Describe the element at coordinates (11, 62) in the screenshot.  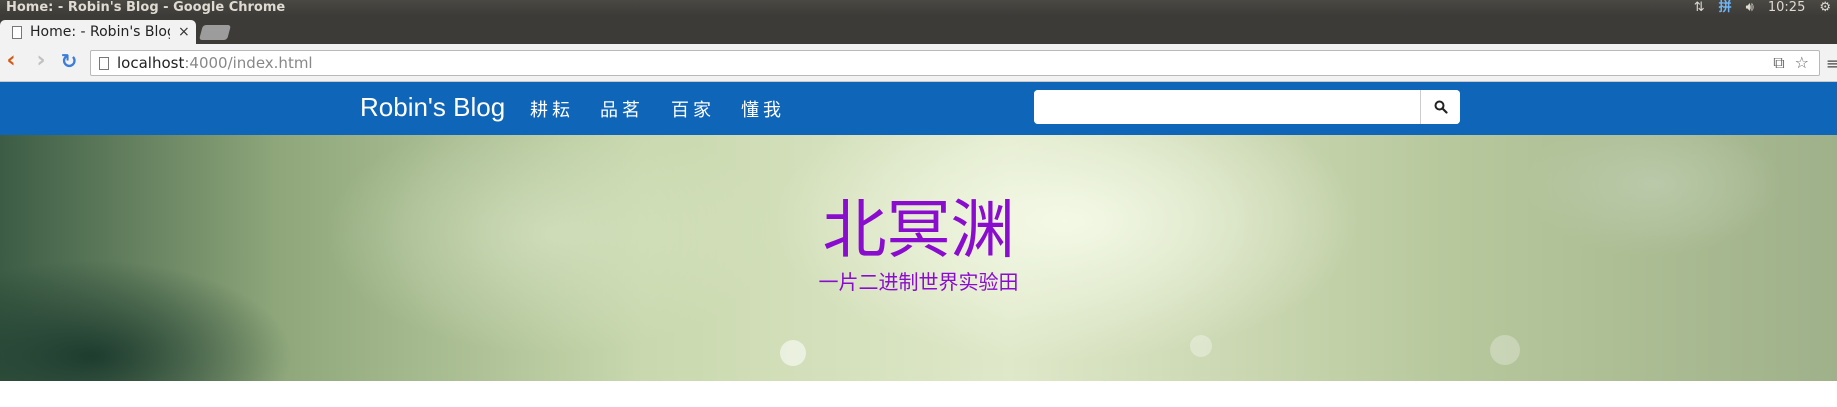
I see `back-button: ‹` at that location.